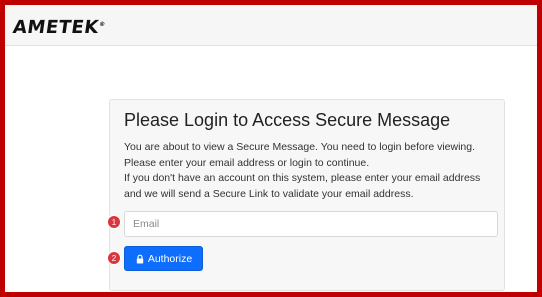 This screenshot has width=542, height=297. What do you see at coordinates (170, 258) in the screenshot?
I see `authorize-label: Authorize` at bounding box center [170, 258].